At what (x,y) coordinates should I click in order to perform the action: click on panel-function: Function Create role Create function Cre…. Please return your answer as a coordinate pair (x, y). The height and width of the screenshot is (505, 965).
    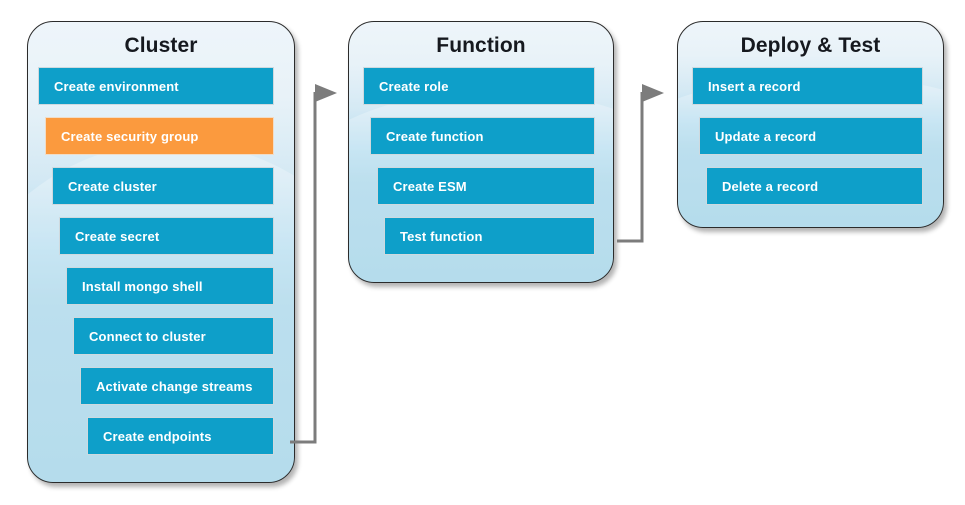
    Looking at the image, I should click on (481, 152).